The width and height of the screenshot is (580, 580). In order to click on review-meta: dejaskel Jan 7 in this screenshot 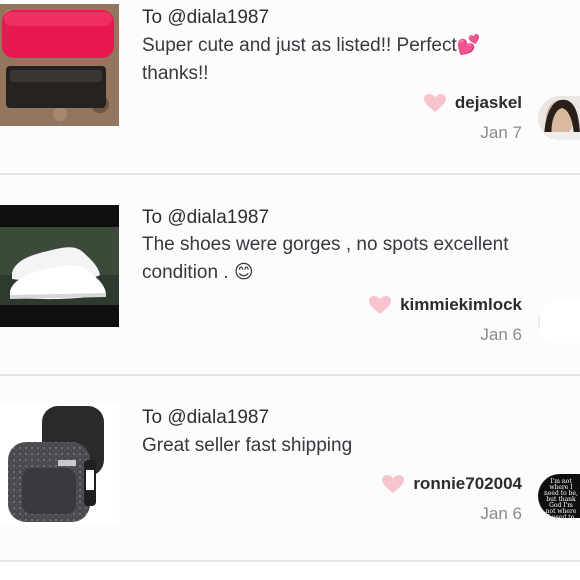, I will do `click(472, 118)`.